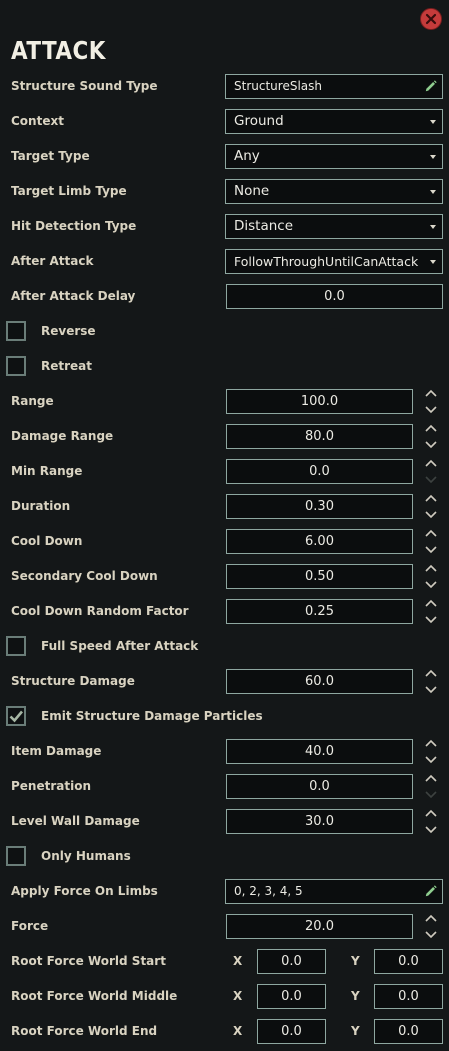 The width and height of the screenshot is (449, 1051). I want to click on value: None, so click(252, 191).